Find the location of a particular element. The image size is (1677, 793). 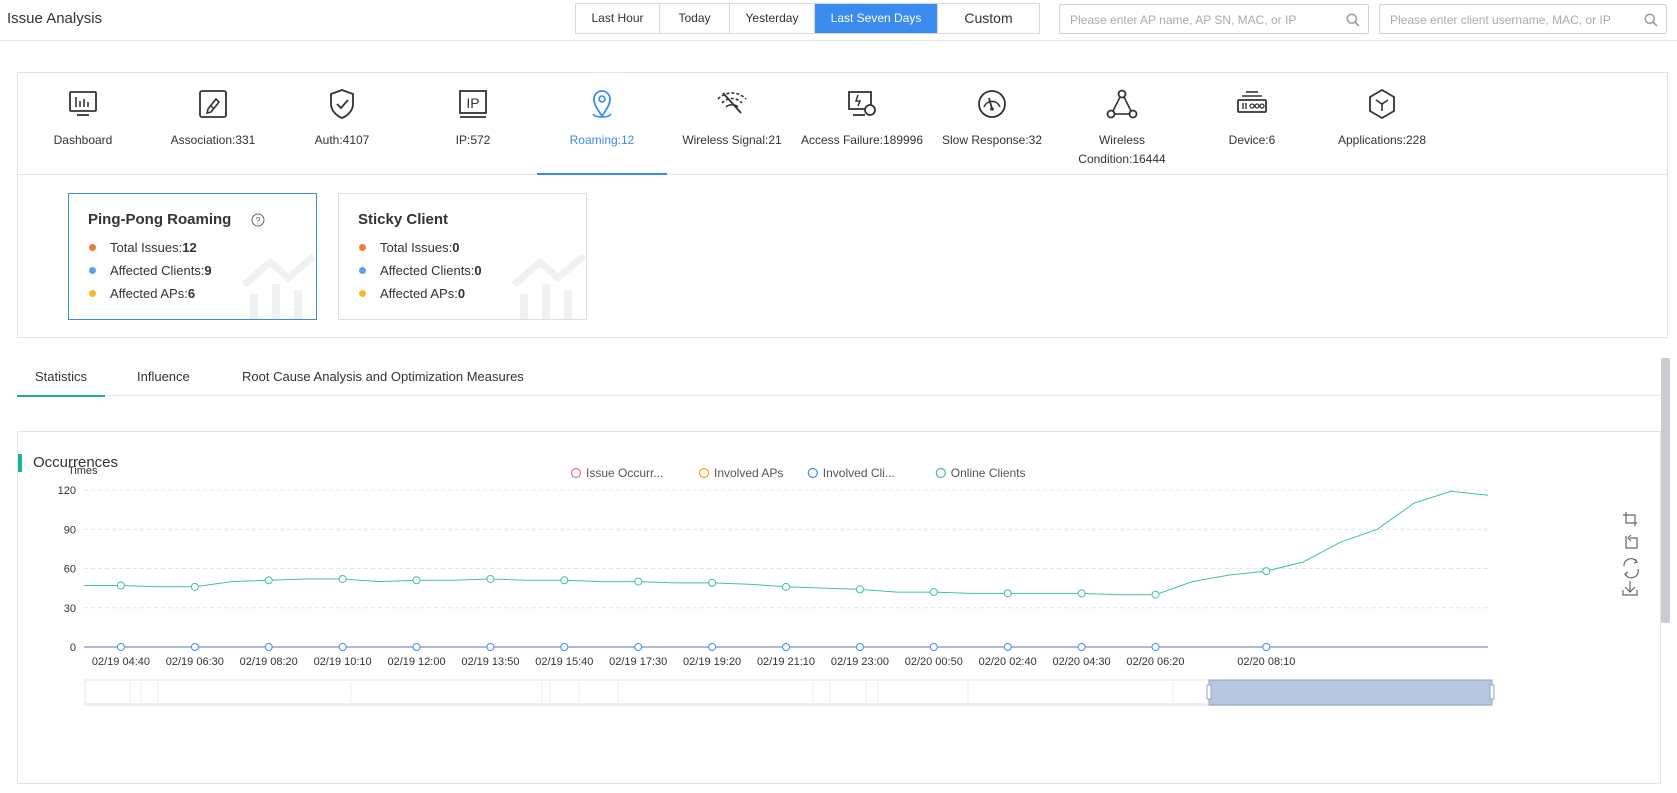

nav-item-device: Device:6 is located at coordinates (1252, 123).